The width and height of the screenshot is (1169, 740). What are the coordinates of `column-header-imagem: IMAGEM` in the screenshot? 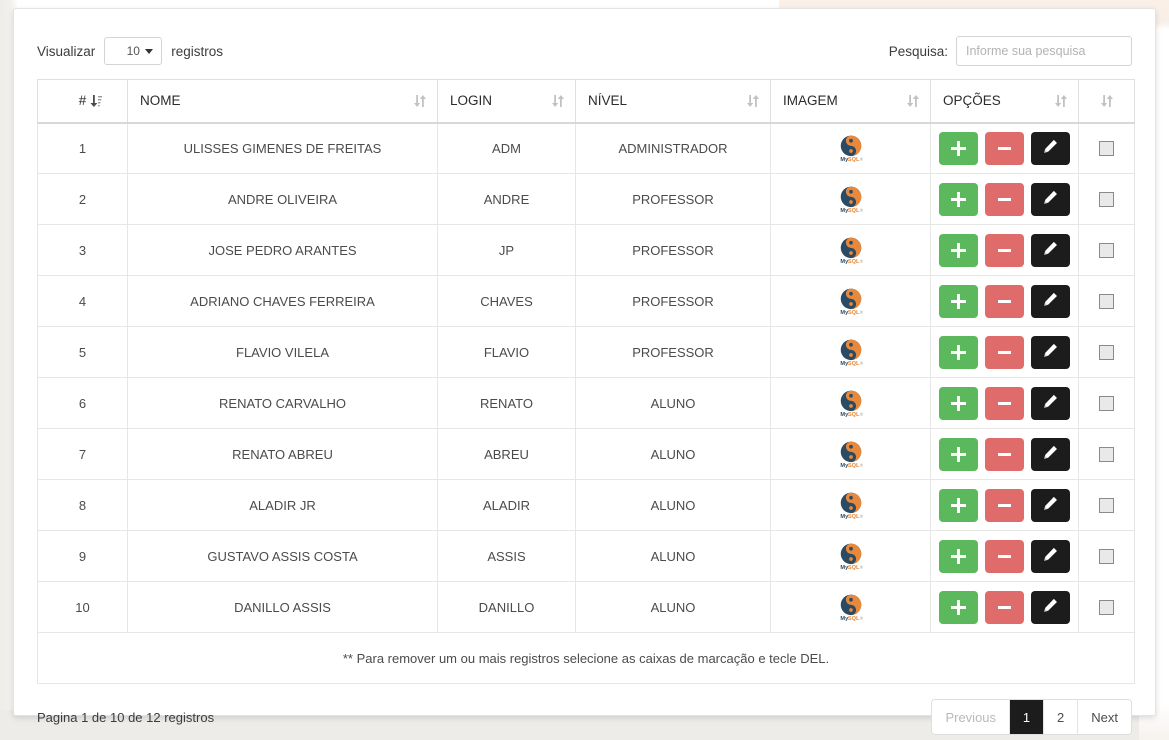 It's located at (850, 101).